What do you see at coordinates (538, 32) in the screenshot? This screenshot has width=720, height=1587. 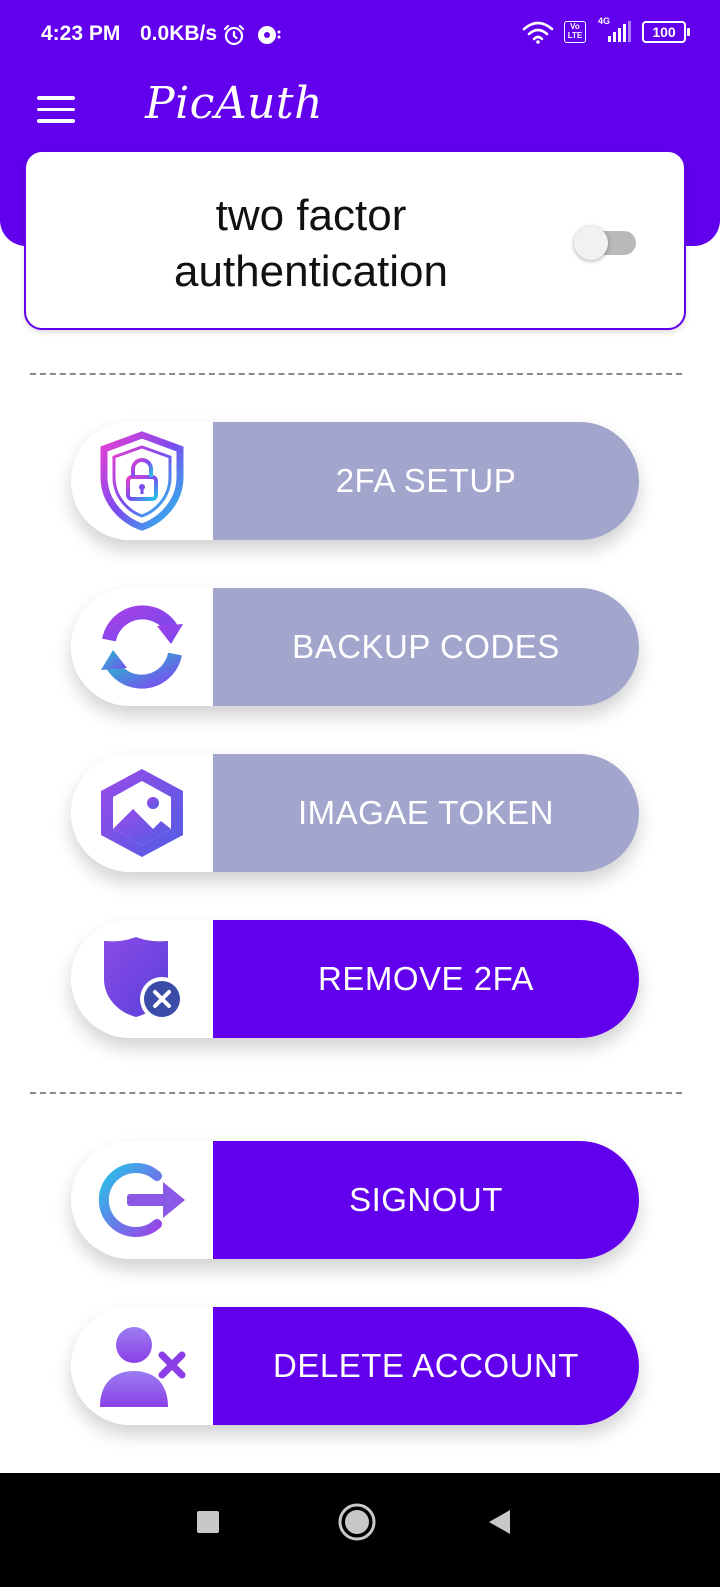 I see `wifi-icon` at bounding box center [538, 32].